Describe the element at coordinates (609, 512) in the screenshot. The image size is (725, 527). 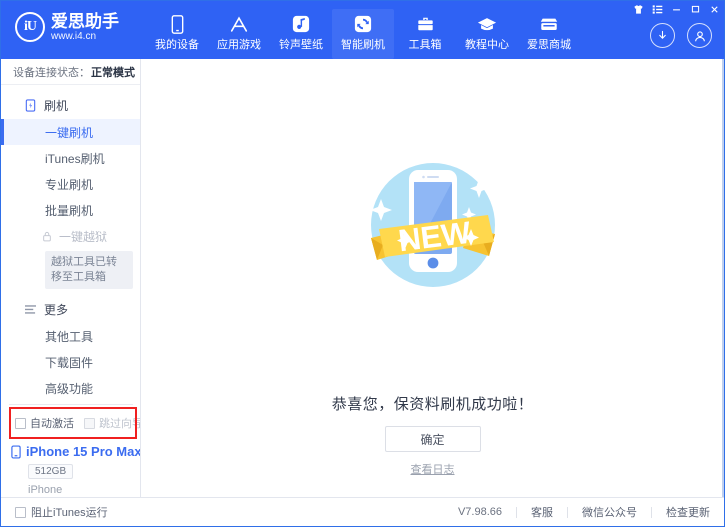
I see `wechat-official-link: 微信公众号` at that location.